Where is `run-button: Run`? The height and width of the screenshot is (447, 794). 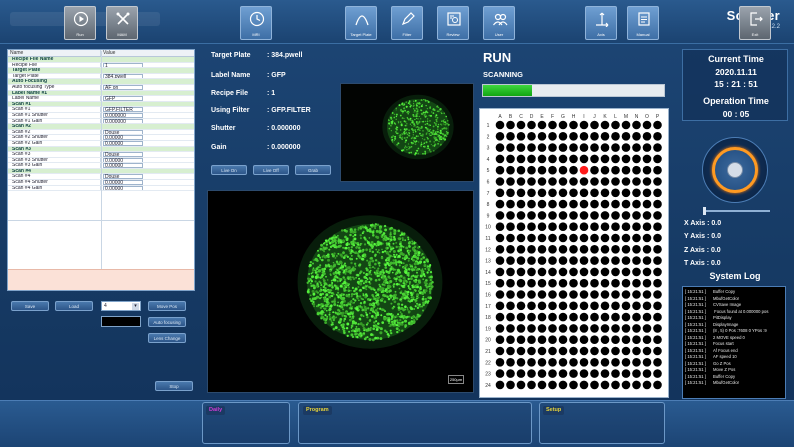 run-button: Run is located at coordinates (80, 23).